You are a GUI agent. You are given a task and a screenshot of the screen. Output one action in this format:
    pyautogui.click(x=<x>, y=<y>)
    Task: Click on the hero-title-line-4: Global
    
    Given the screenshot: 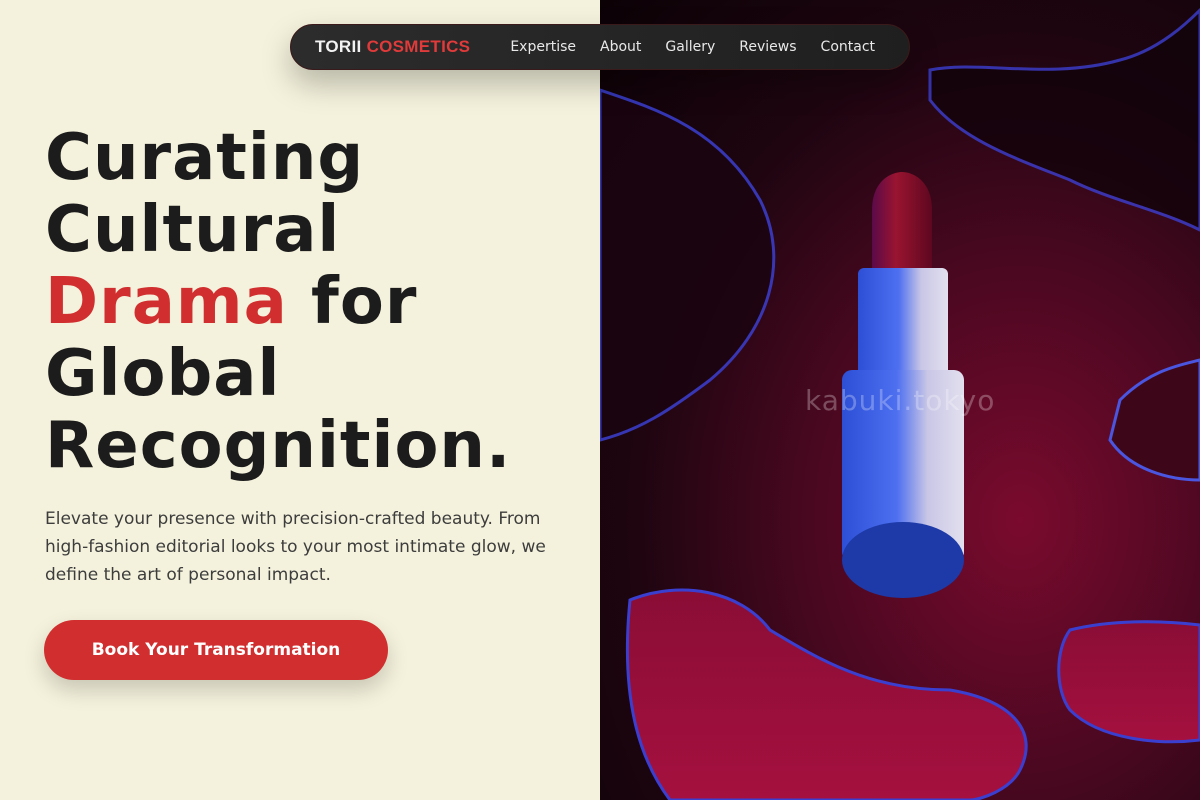 What is the action you would take?
    pyautogui.click(x=163, y=374)
    